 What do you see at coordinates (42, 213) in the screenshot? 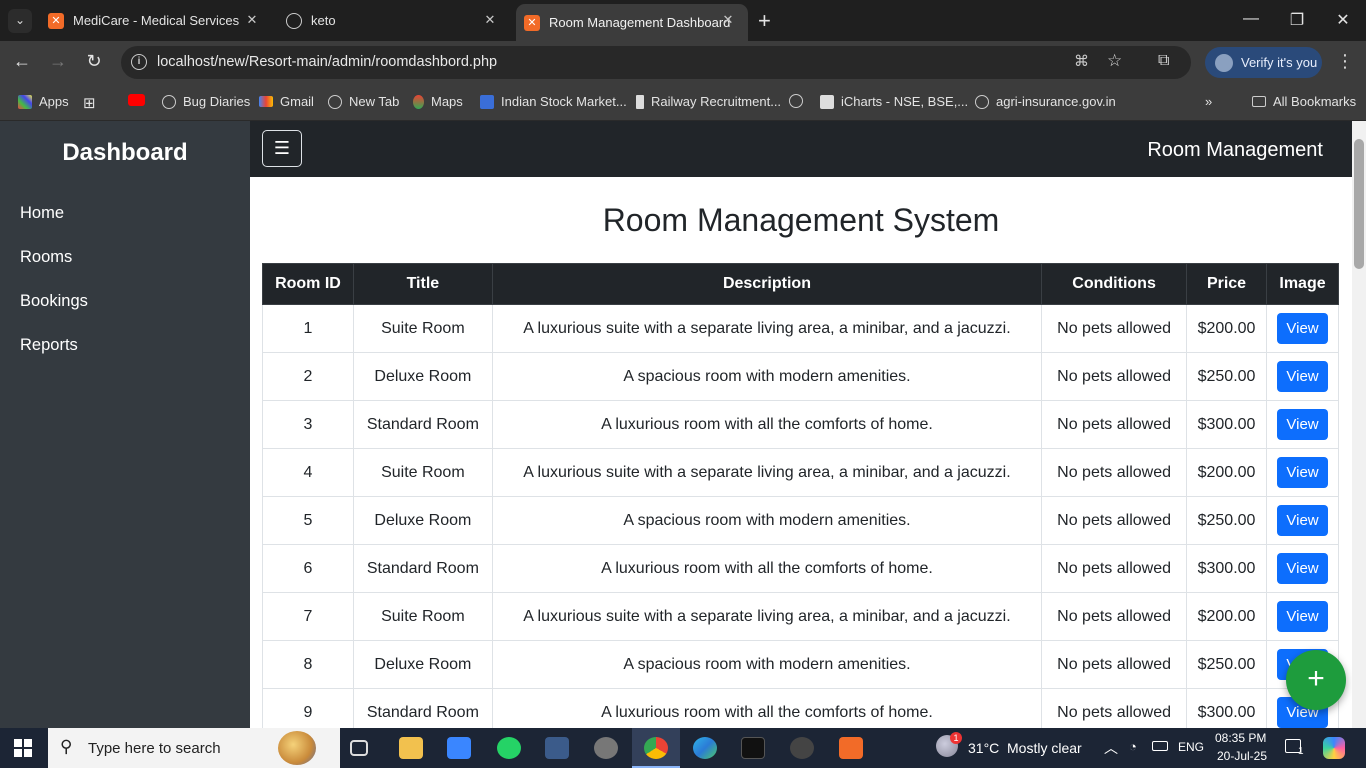
I see `sidebar-item-home: Home` at bounding box center [42, 213].